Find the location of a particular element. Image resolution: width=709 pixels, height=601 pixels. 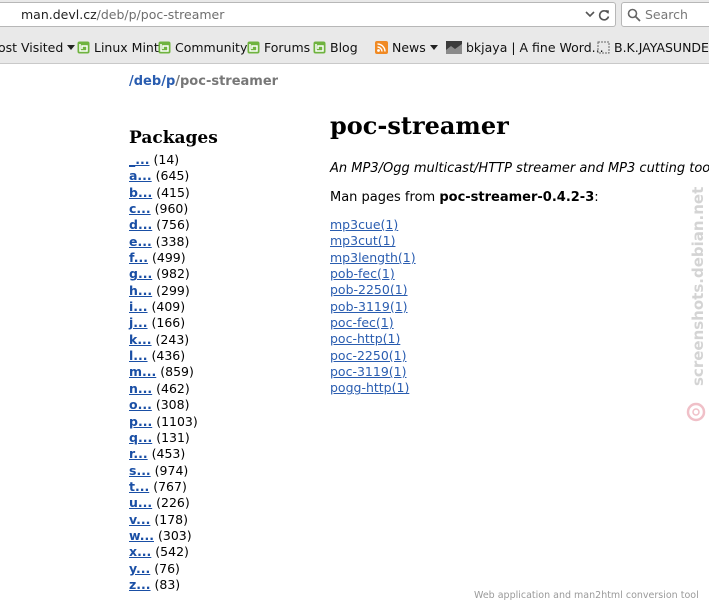

man-page-item: poc-http(1) is located at coordinates (373, 339).